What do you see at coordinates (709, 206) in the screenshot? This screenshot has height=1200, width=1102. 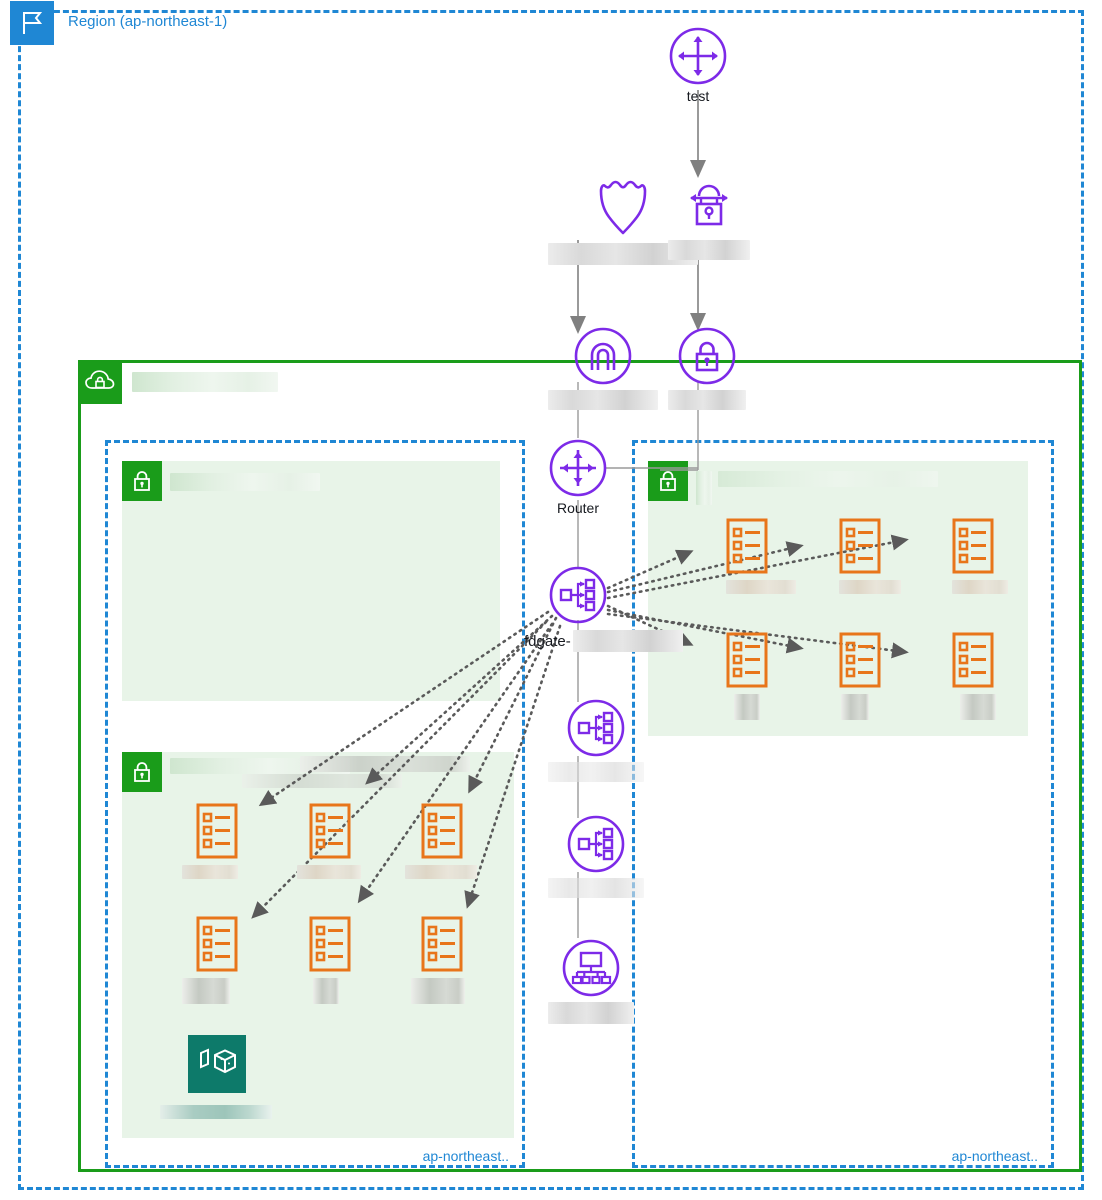 I see `vpn-lock-arrows-icon` at bounding box center [709, 206].